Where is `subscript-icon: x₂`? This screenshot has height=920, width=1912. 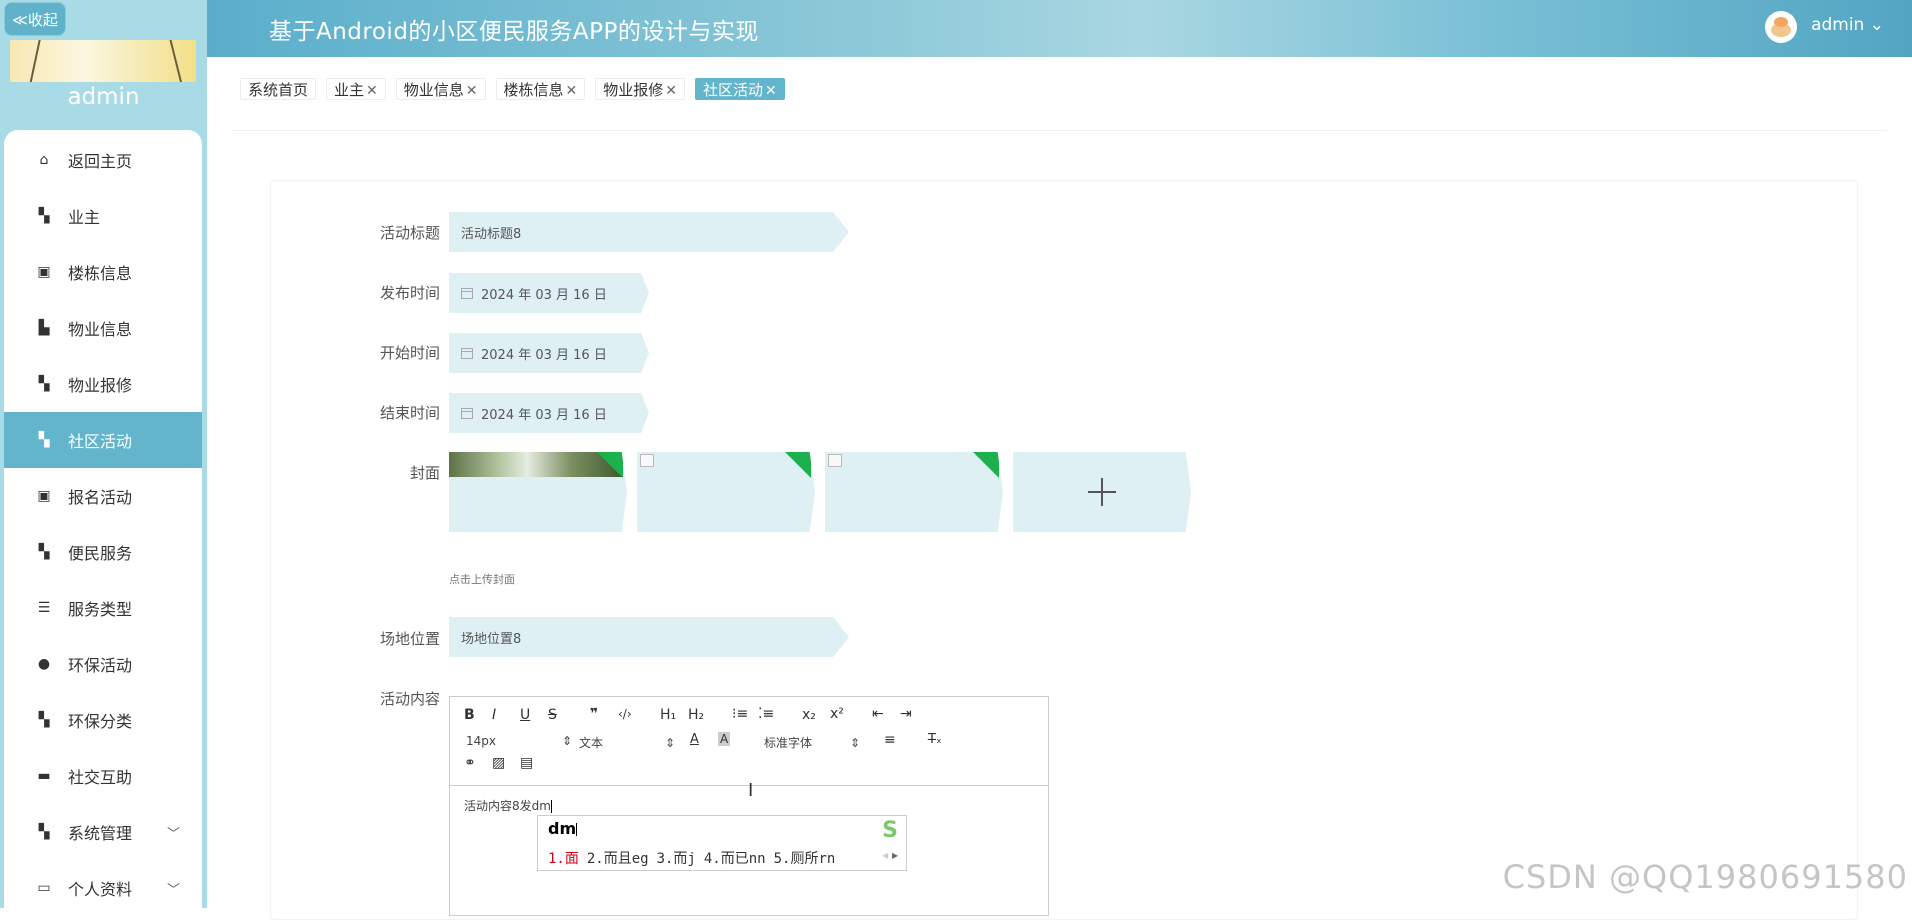
subscript-icon: x₂ is located at coordinates (809, 715).